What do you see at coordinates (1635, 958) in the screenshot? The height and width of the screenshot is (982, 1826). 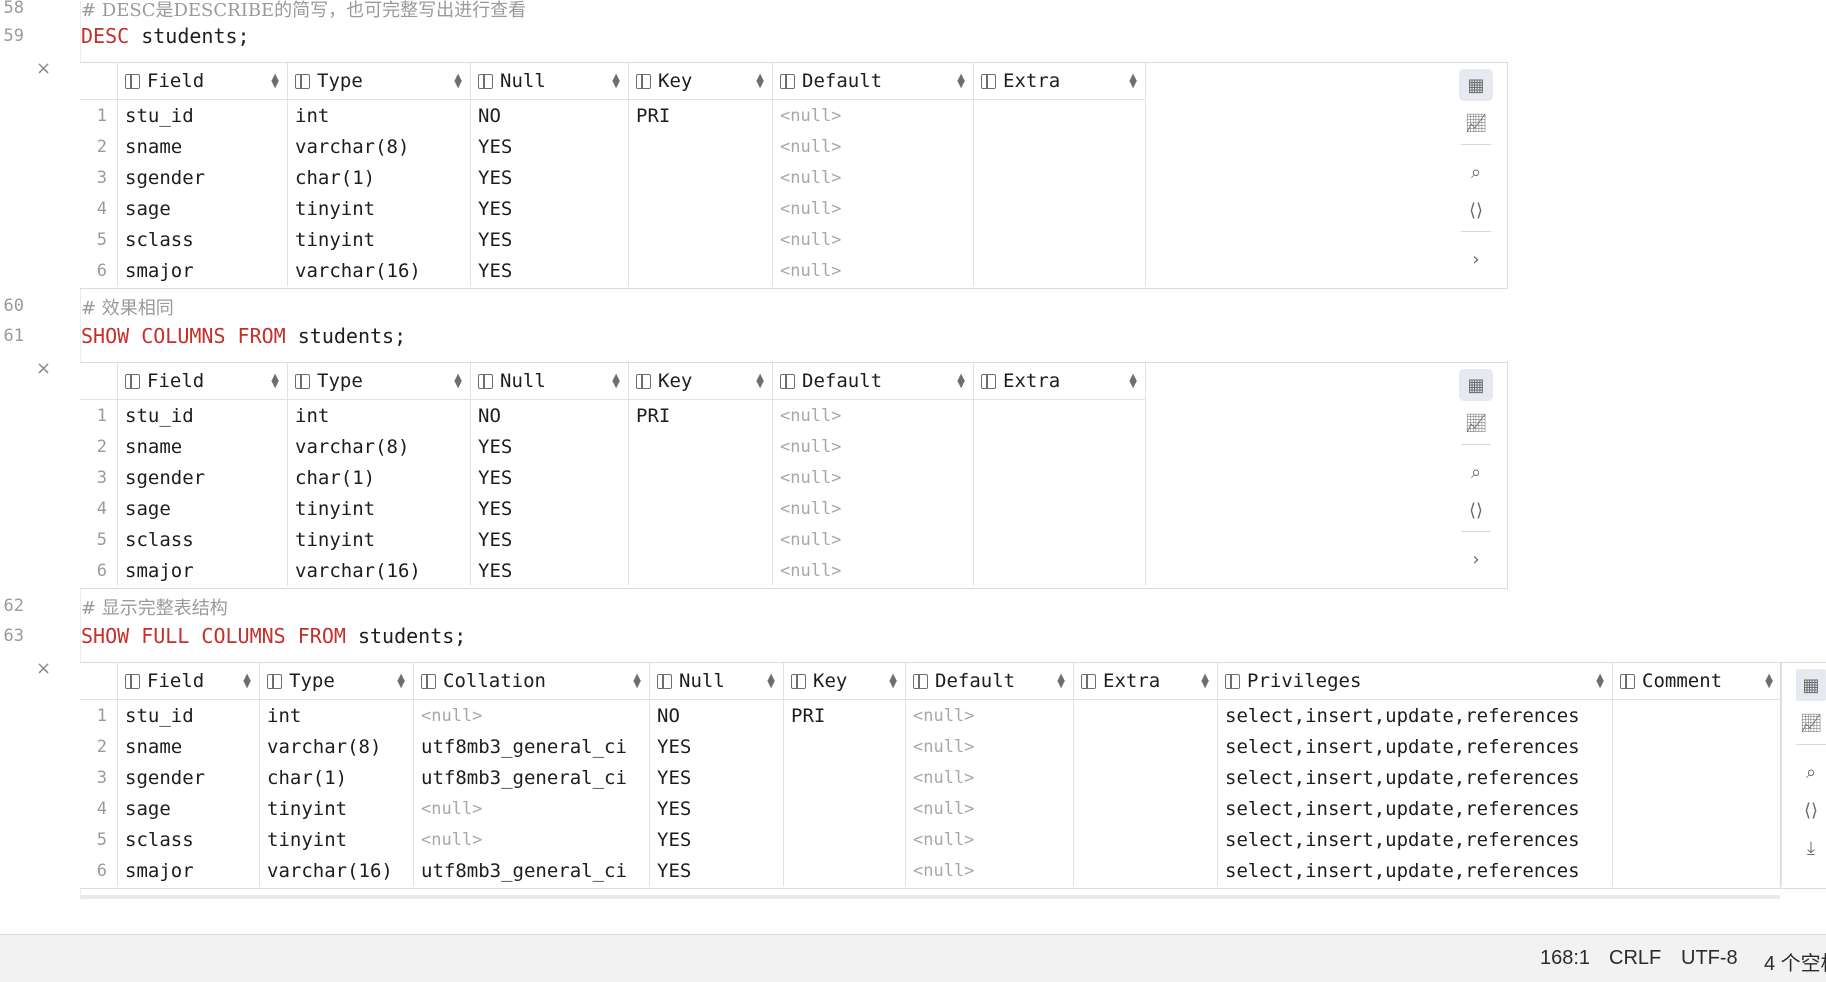 I see `line-ending: CRLF` at bounding box center [1635, 958].